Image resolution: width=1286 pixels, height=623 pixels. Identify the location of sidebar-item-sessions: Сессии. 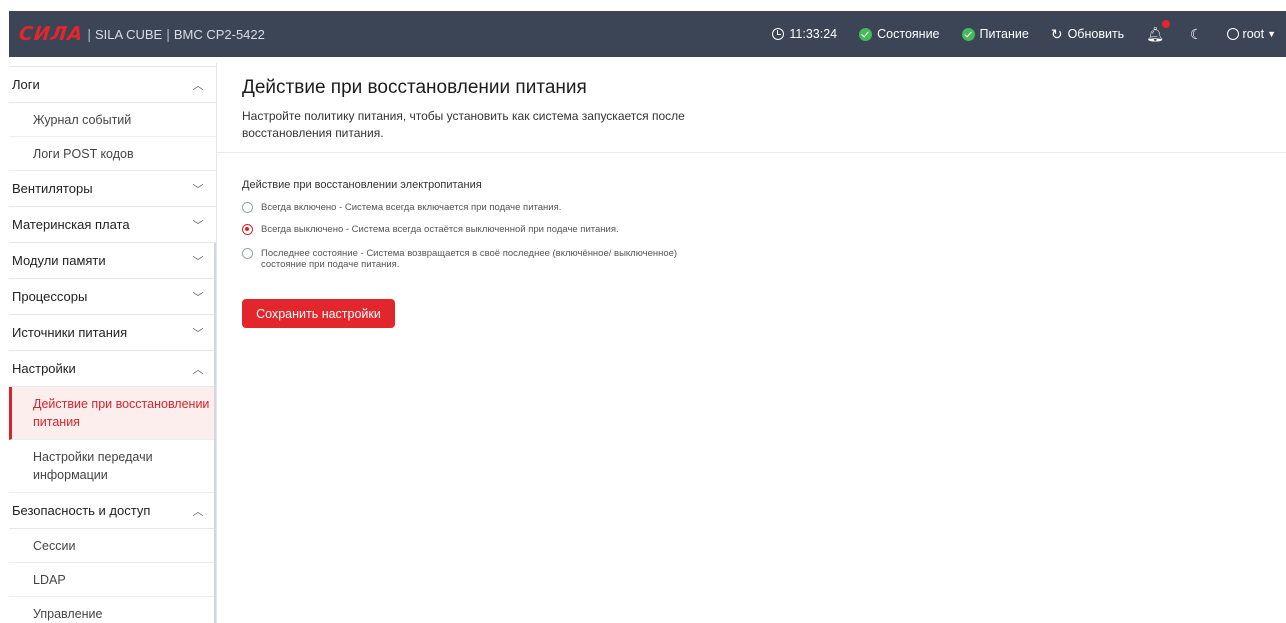
(112, 546).